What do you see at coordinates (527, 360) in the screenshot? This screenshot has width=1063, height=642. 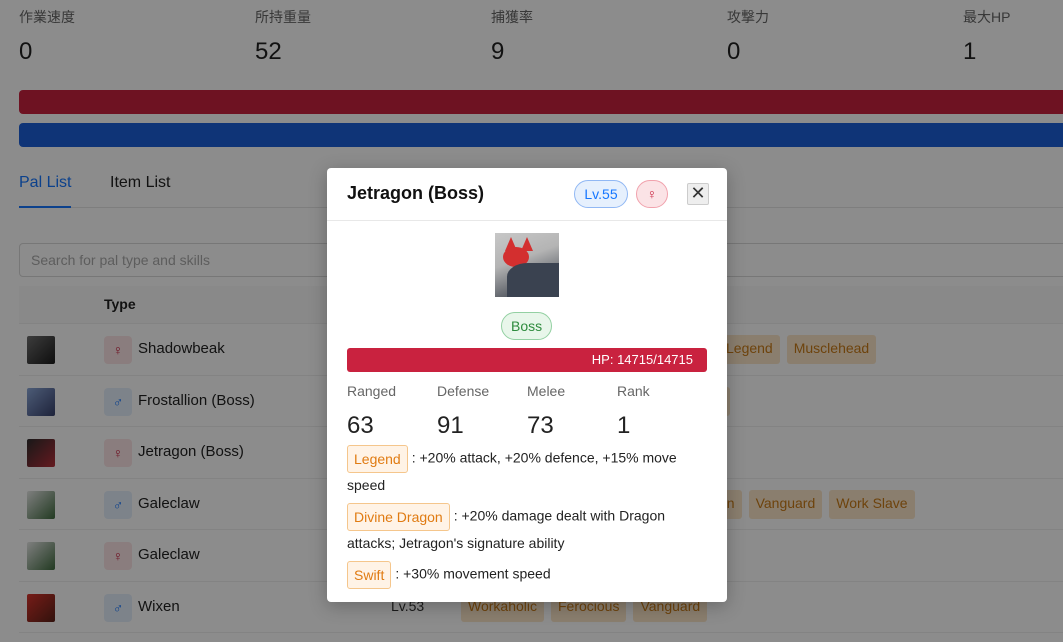 I see `hp-bar: HP: 14715/14715` at bounding box center [527, 360].